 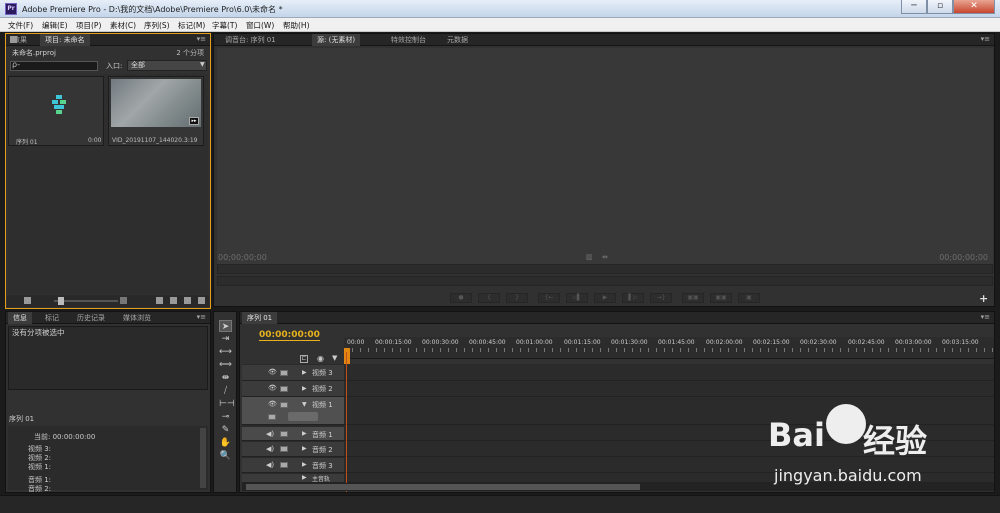 I want to click on menu-project: 项目(P), so click(x=88, y=25).